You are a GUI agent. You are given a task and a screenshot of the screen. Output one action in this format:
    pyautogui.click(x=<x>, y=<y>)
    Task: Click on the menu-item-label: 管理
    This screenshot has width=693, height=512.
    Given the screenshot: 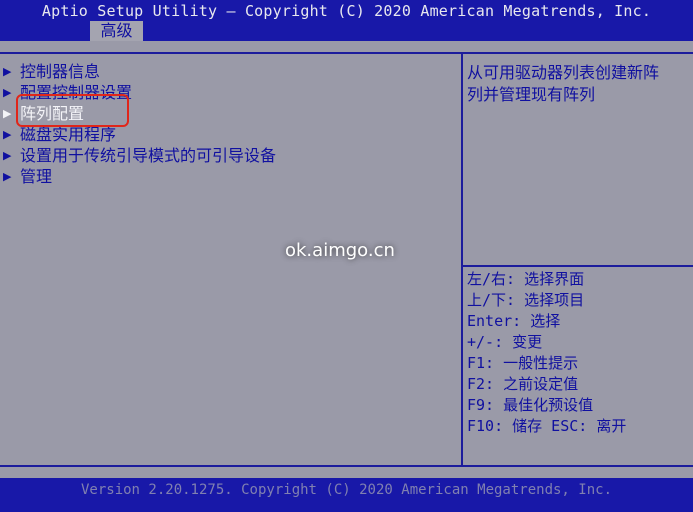 What is the action you would take?
    pyautogui.click(x=36, y=176)
    